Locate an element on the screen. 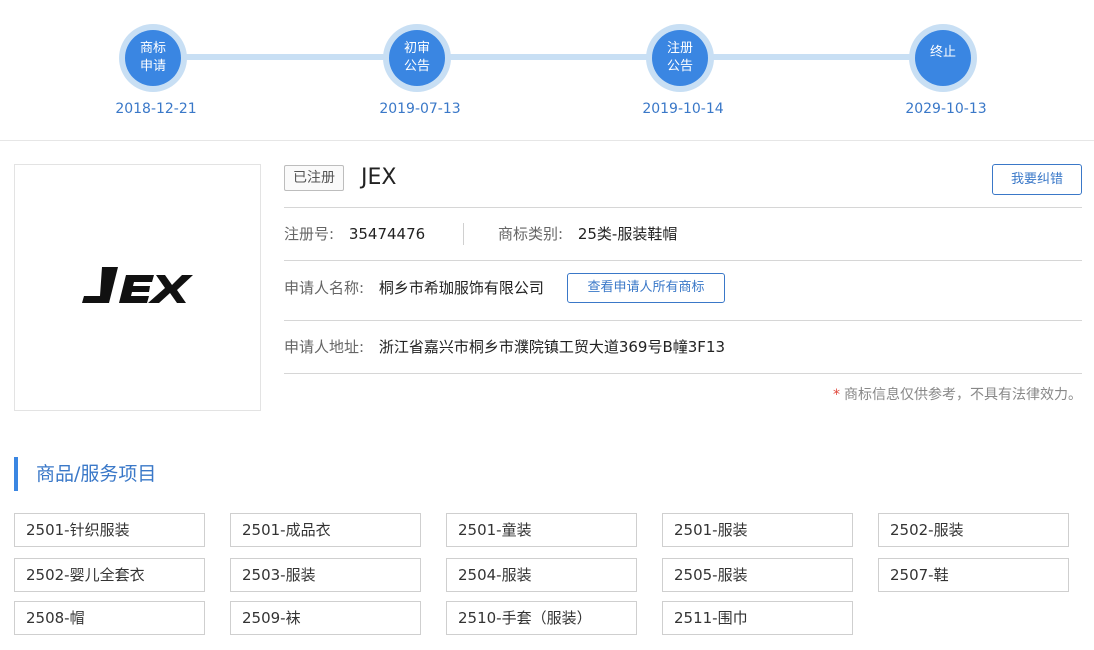 The height and width of the screenshot is (650, 1094). goods-item: 2511-围巾 is located at coordinates (757, 618).